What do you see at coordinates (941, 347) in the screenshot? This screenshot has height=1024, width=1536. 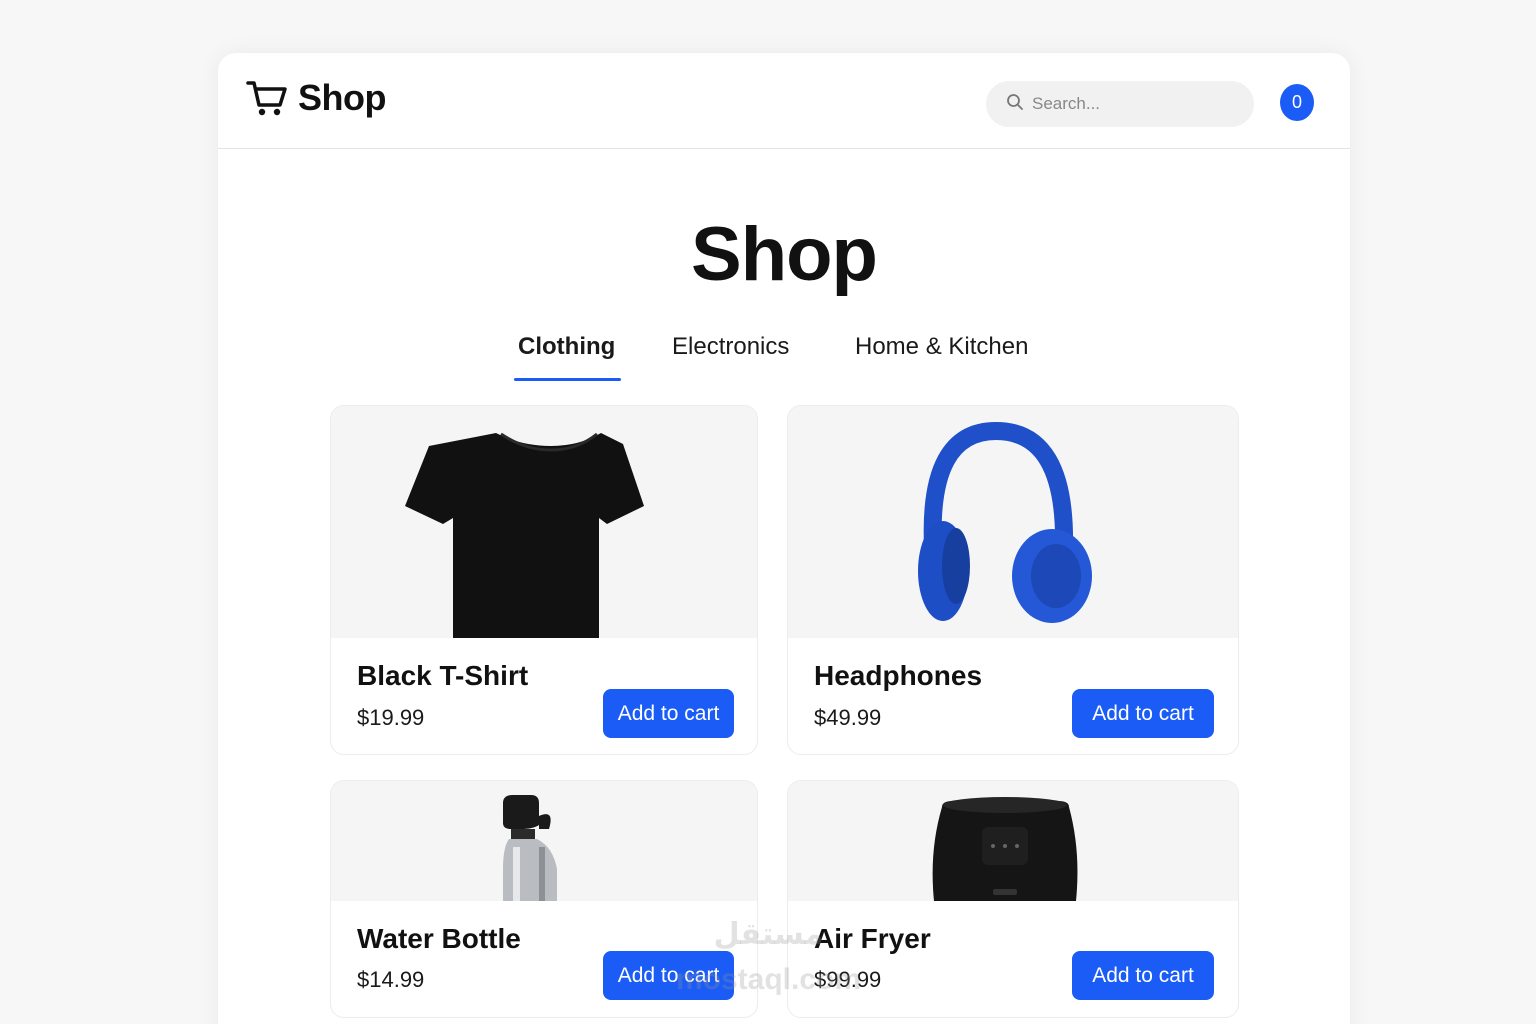 I see `tab-home-kitchen: Home & Kitchen` at bounding box center [941, 347].